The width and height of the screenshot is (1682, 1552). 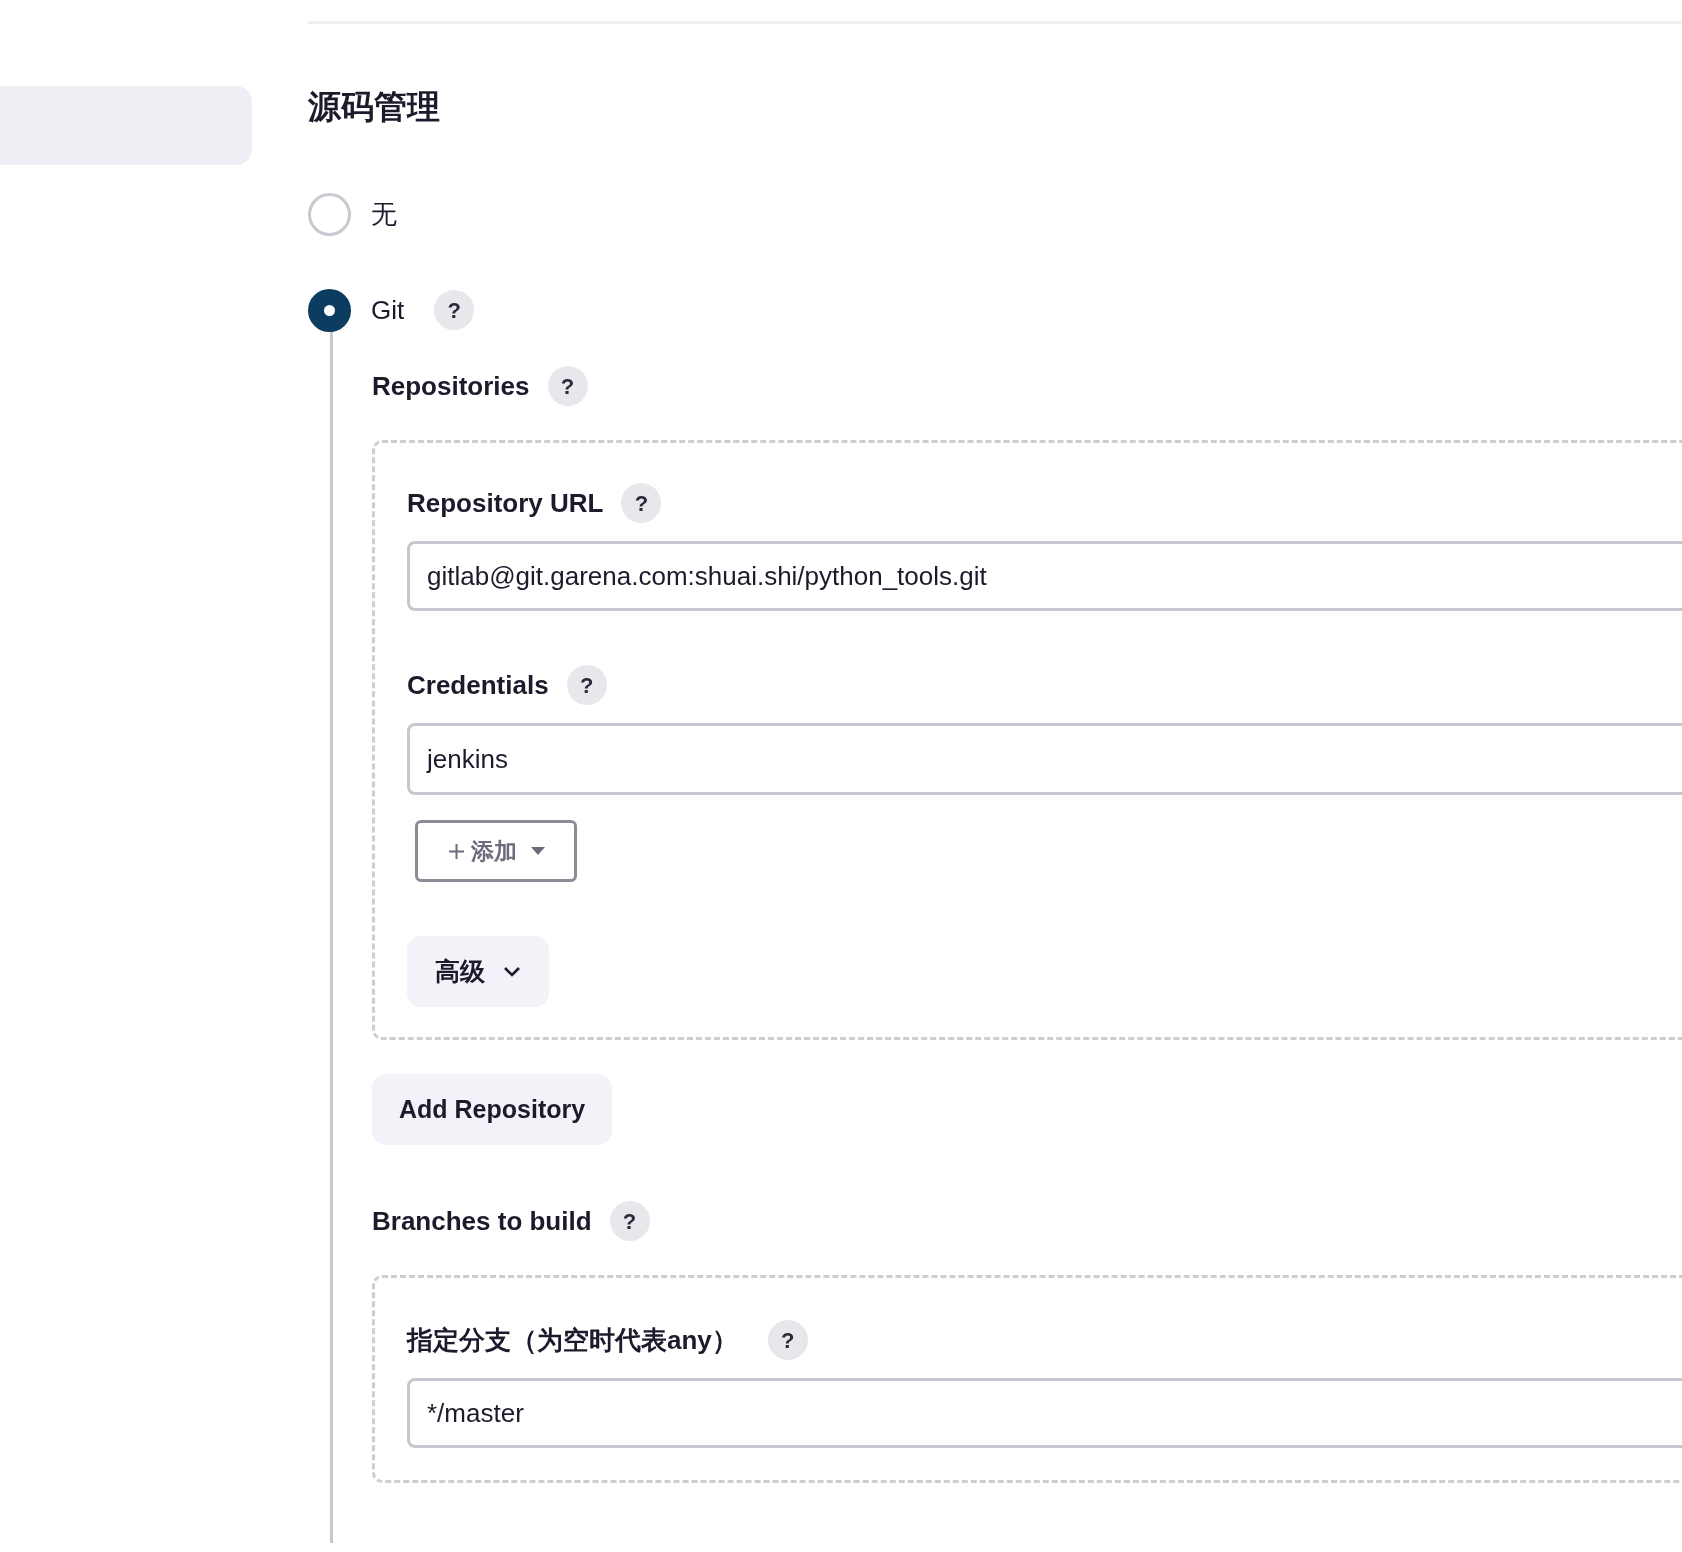 I want to click on input-field: gitlab@git.garena.com:shuai.shi/python_tools.git, so click(x=1044, y=576).